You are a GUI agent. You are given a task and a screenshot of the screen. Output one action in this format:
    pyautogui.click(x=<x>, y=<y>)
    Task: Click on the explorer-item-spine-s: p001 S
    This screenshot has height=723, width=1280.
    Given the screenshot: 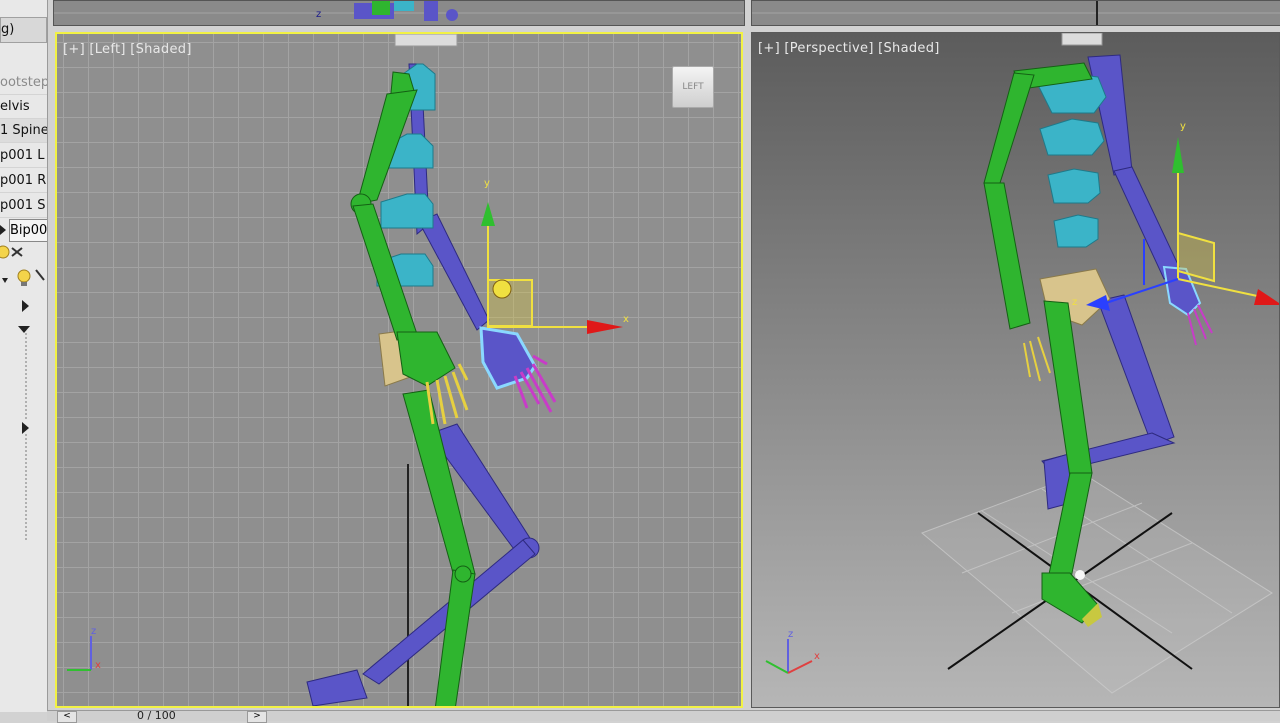 What is the action you would take?
    pyautogui.click(x=23, y=206)
    